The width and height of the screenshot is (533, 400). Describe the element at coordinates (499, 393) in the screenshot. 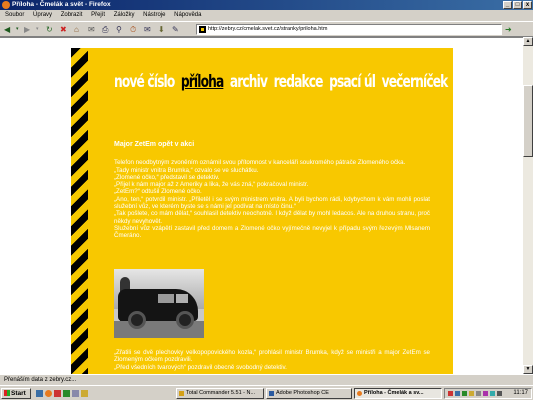

I see `volume-icon` at that location.